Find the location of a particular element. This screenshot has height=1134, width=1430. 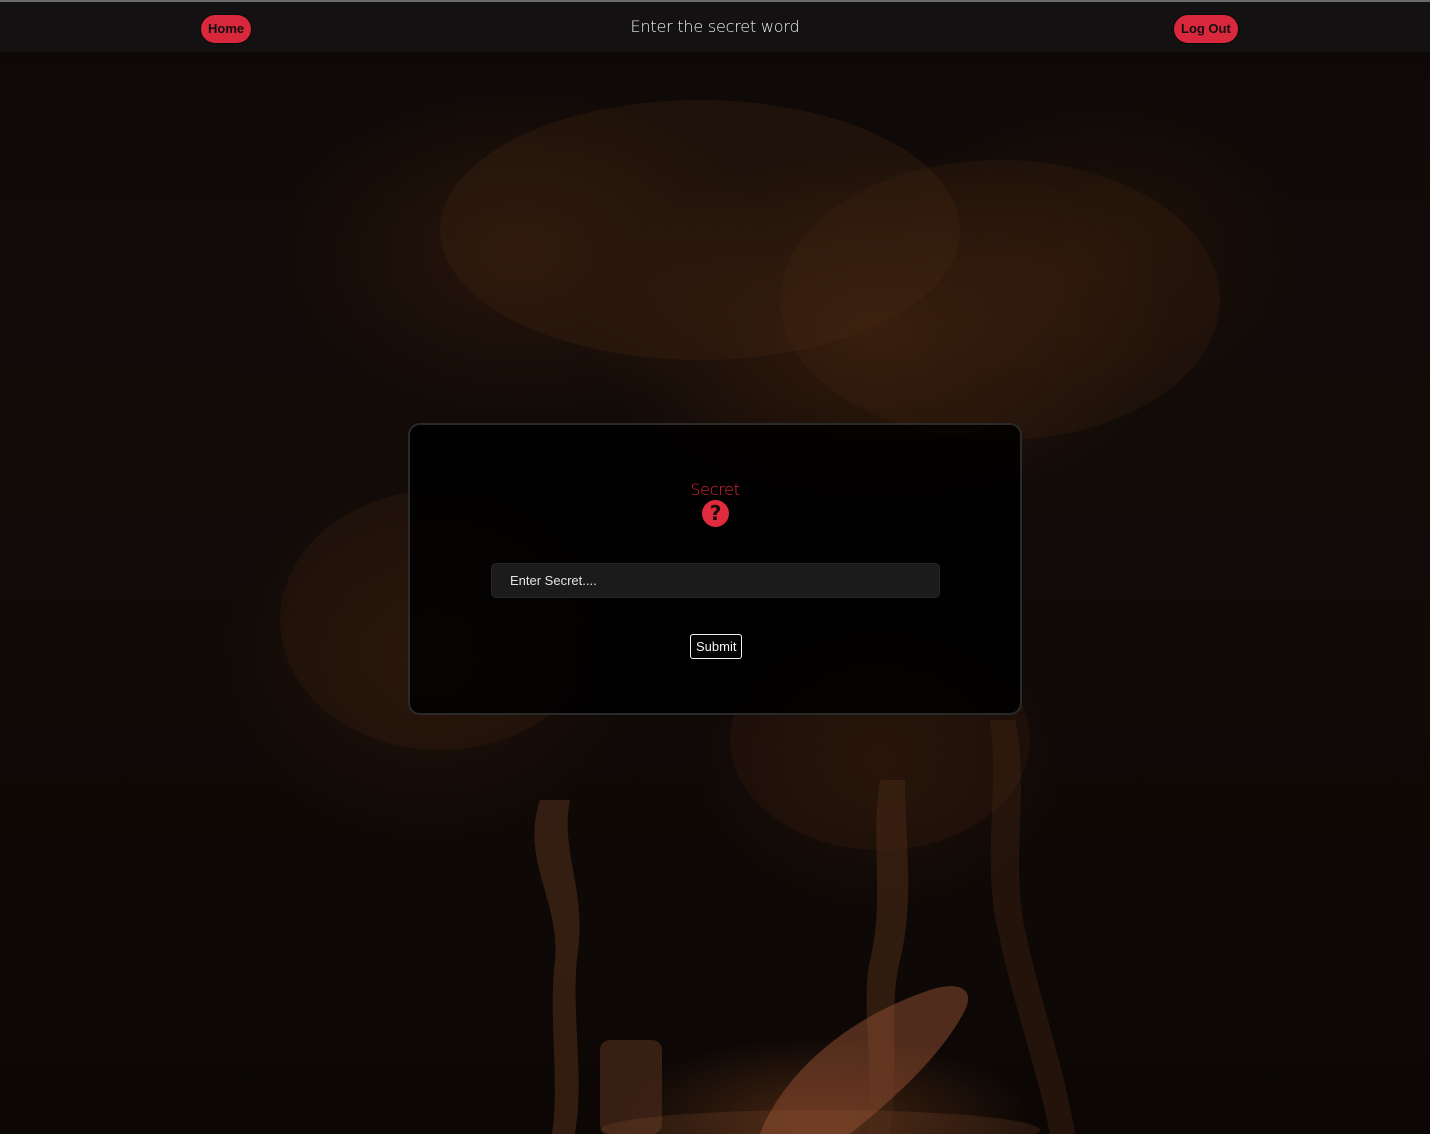

secret-form-card: Secret ? Submit is located at coordinates (715, 569).